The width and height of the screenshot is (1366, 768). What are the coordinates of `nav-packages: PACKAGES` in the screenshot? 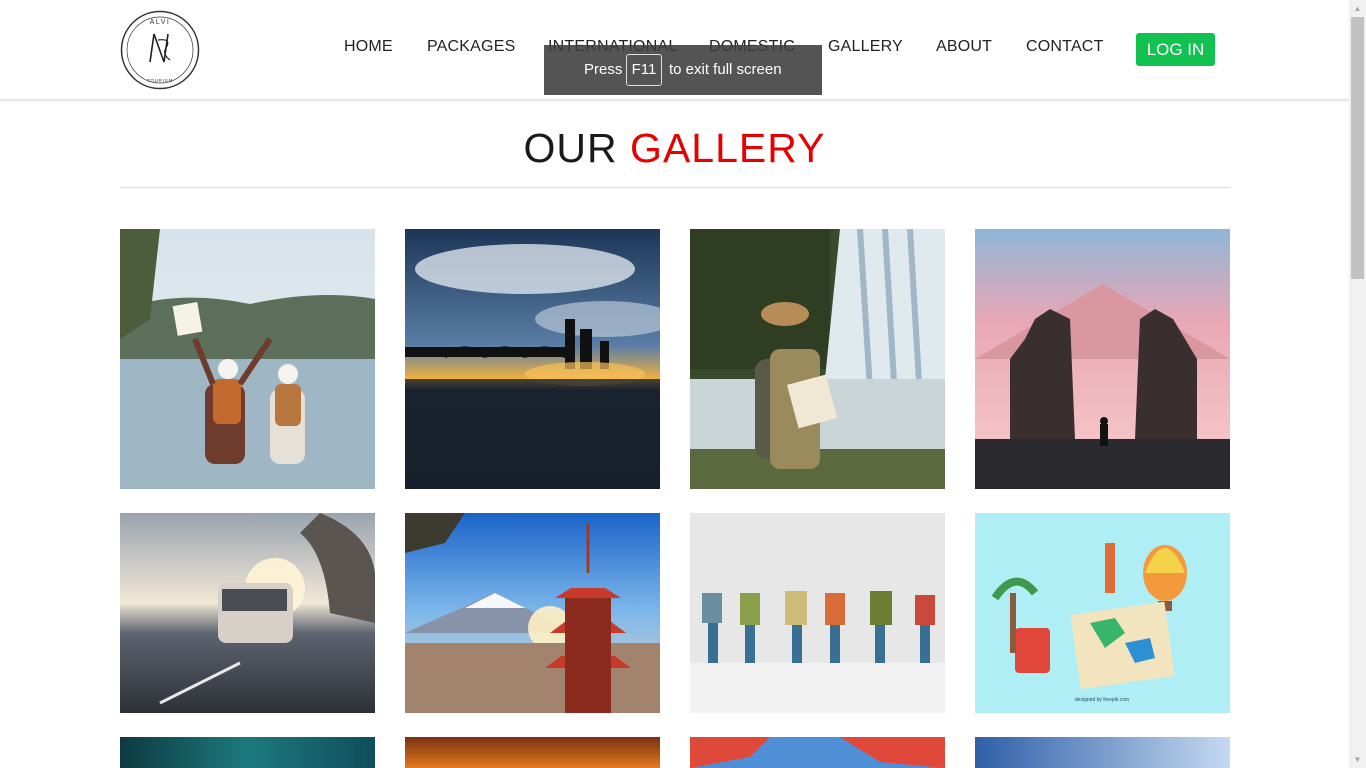 It's located at (471, 47).